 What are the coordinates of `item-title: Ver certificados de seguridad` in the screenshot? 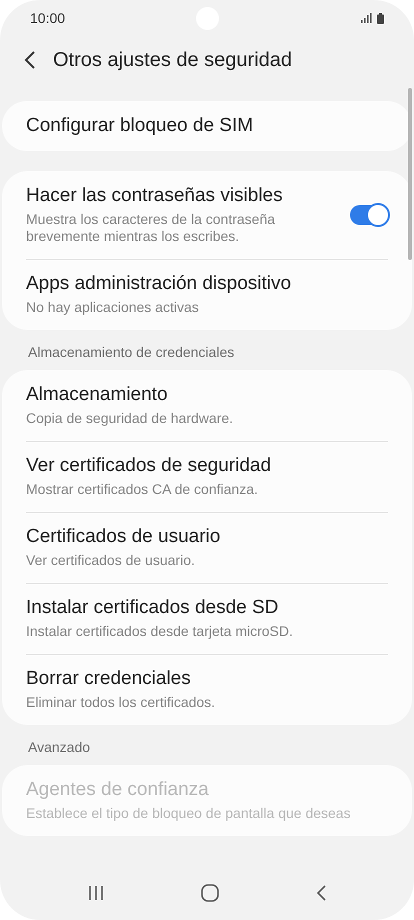 It's located at (149, 466).